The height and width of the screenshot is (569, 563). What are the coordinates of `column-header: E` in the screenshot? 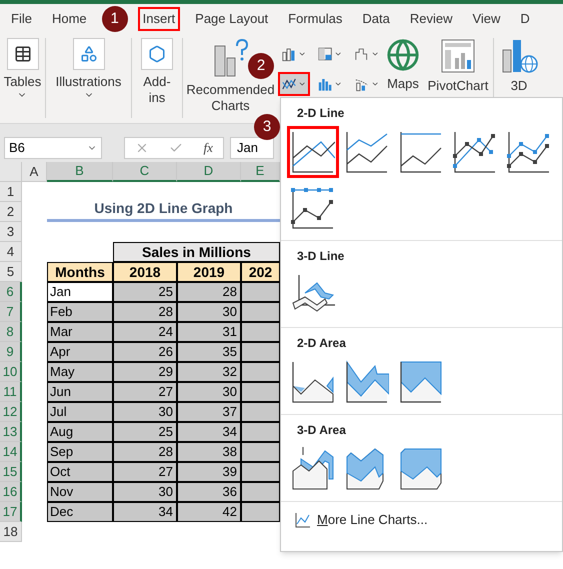 It's located at (260, 172).